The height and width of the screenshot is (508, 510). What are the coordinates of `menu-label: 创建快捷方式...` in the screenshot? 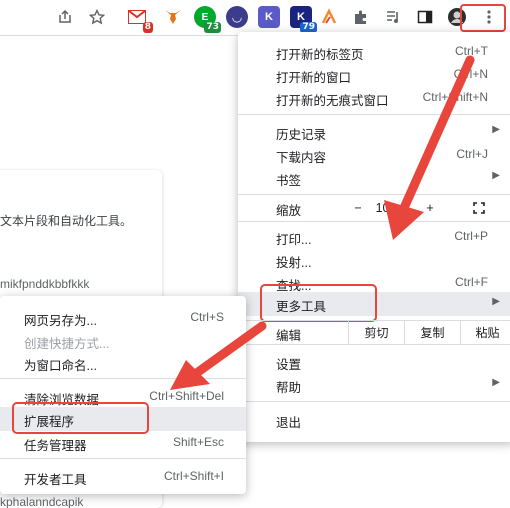 It's located at (67, 344).